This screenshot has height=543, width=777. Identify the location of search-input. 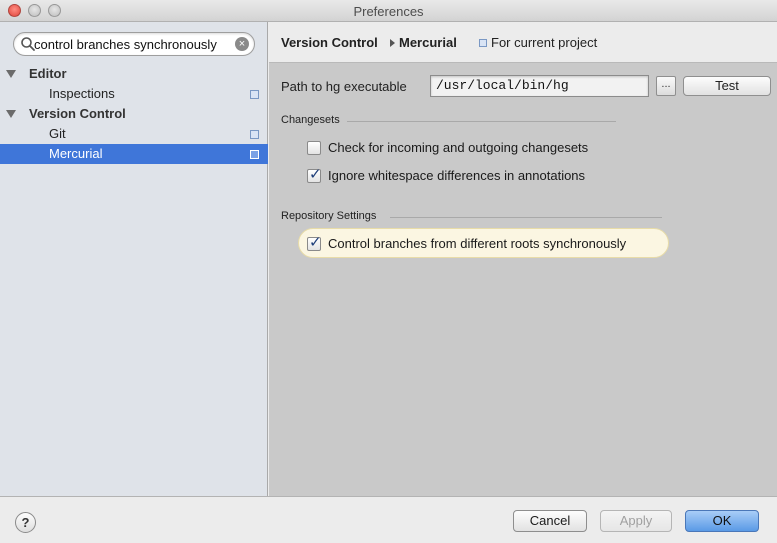
(133, 44).